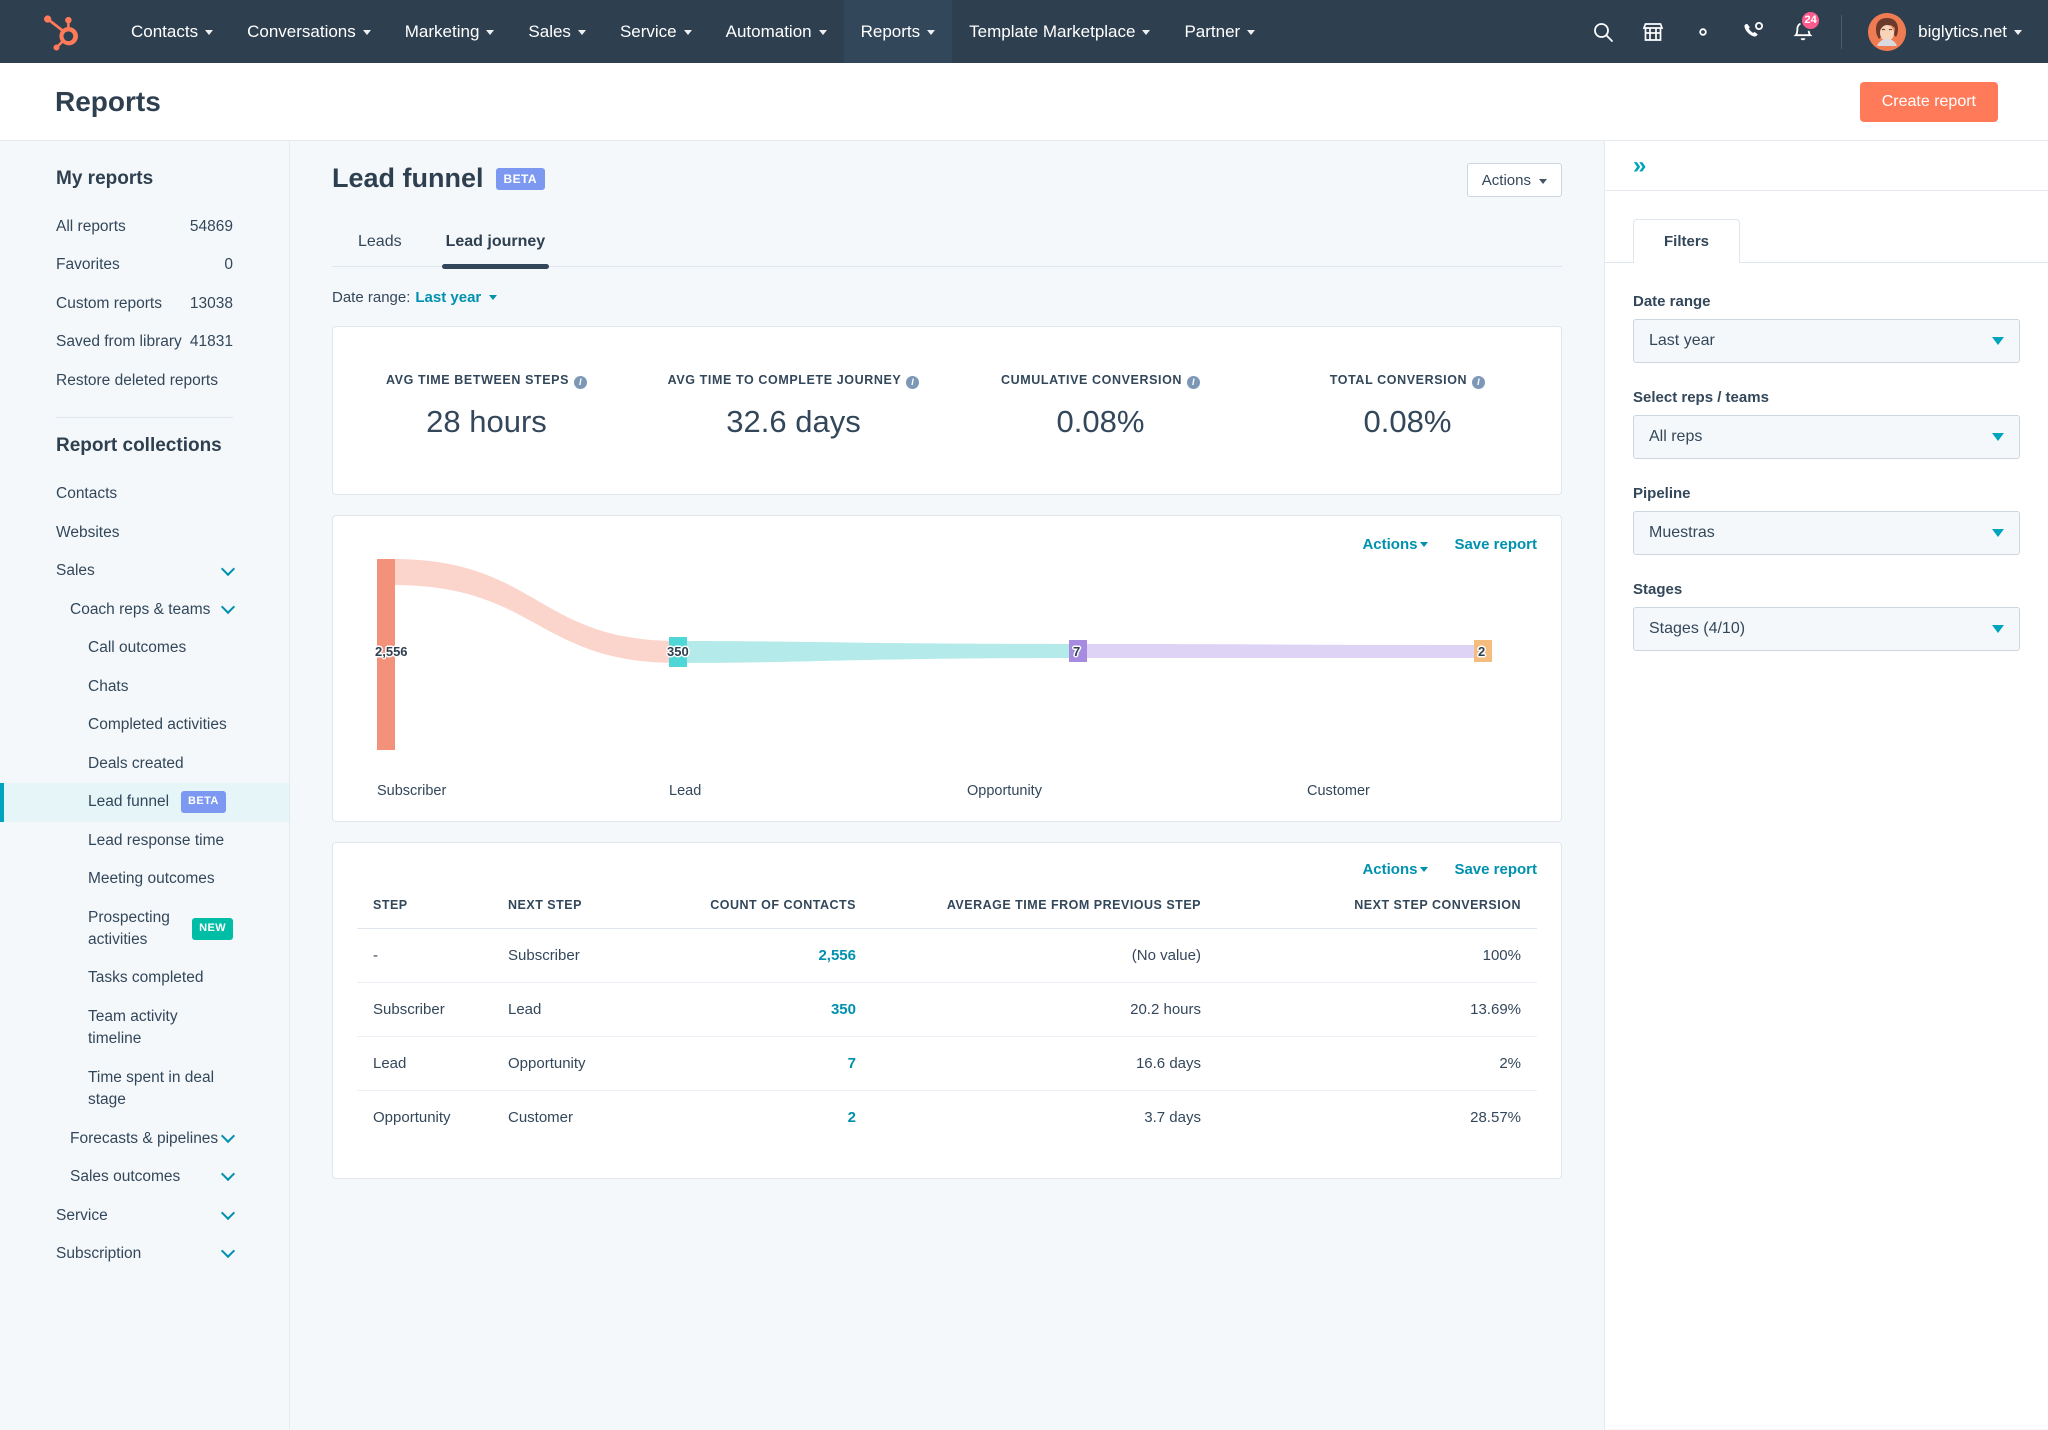 Image resolution: width=2048 pixels, height=1430 pixels. I want to click on sidebar-item-lead-funnel: Lead funnel BETA, so click(144, 802).